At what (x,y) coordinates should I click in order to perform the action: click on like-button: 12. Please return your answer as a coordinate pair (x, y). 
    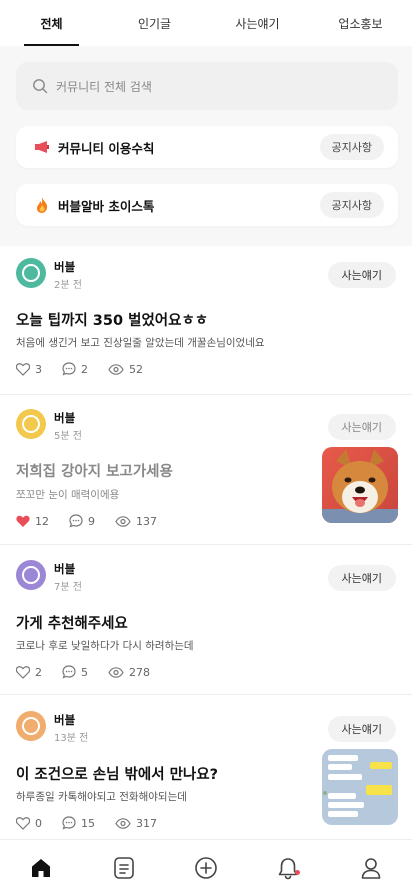
    Looking at the image, I should click on (32, 521).